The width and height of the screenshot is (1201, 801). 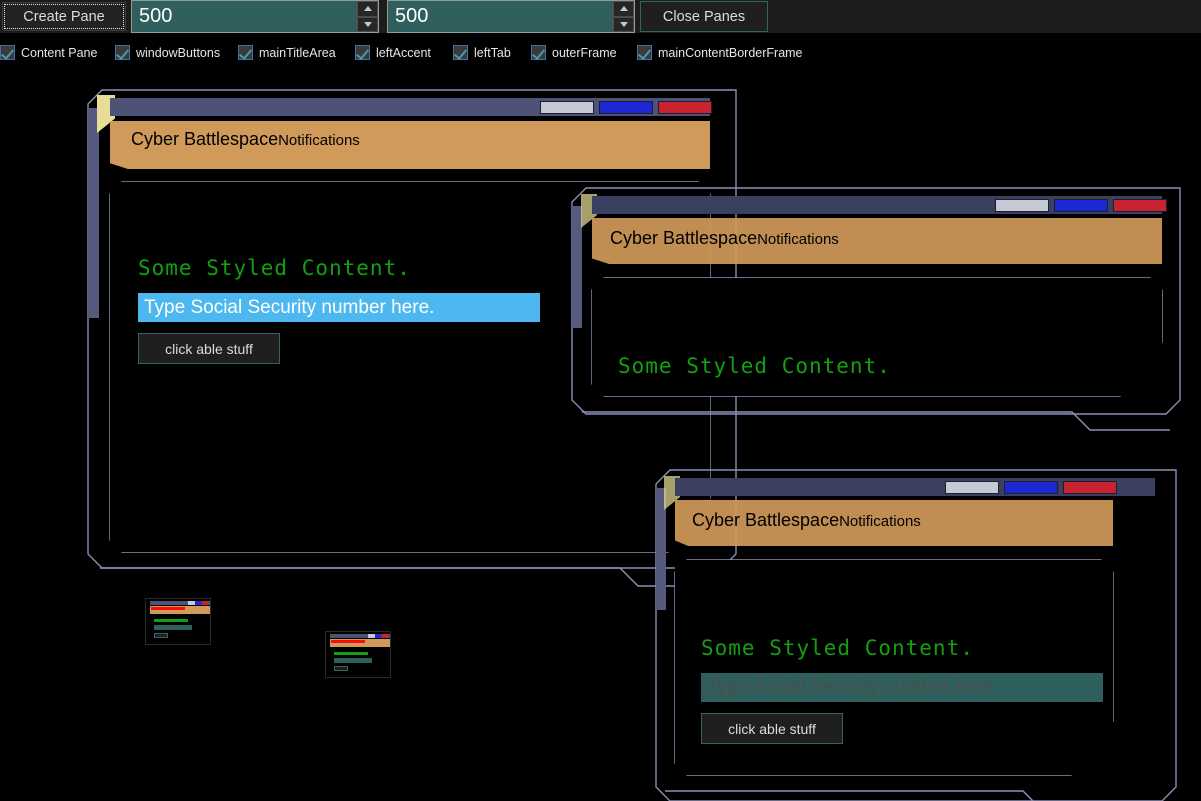 I want to click on panel-title-sub: Notifications, so click(x=880, y=521).